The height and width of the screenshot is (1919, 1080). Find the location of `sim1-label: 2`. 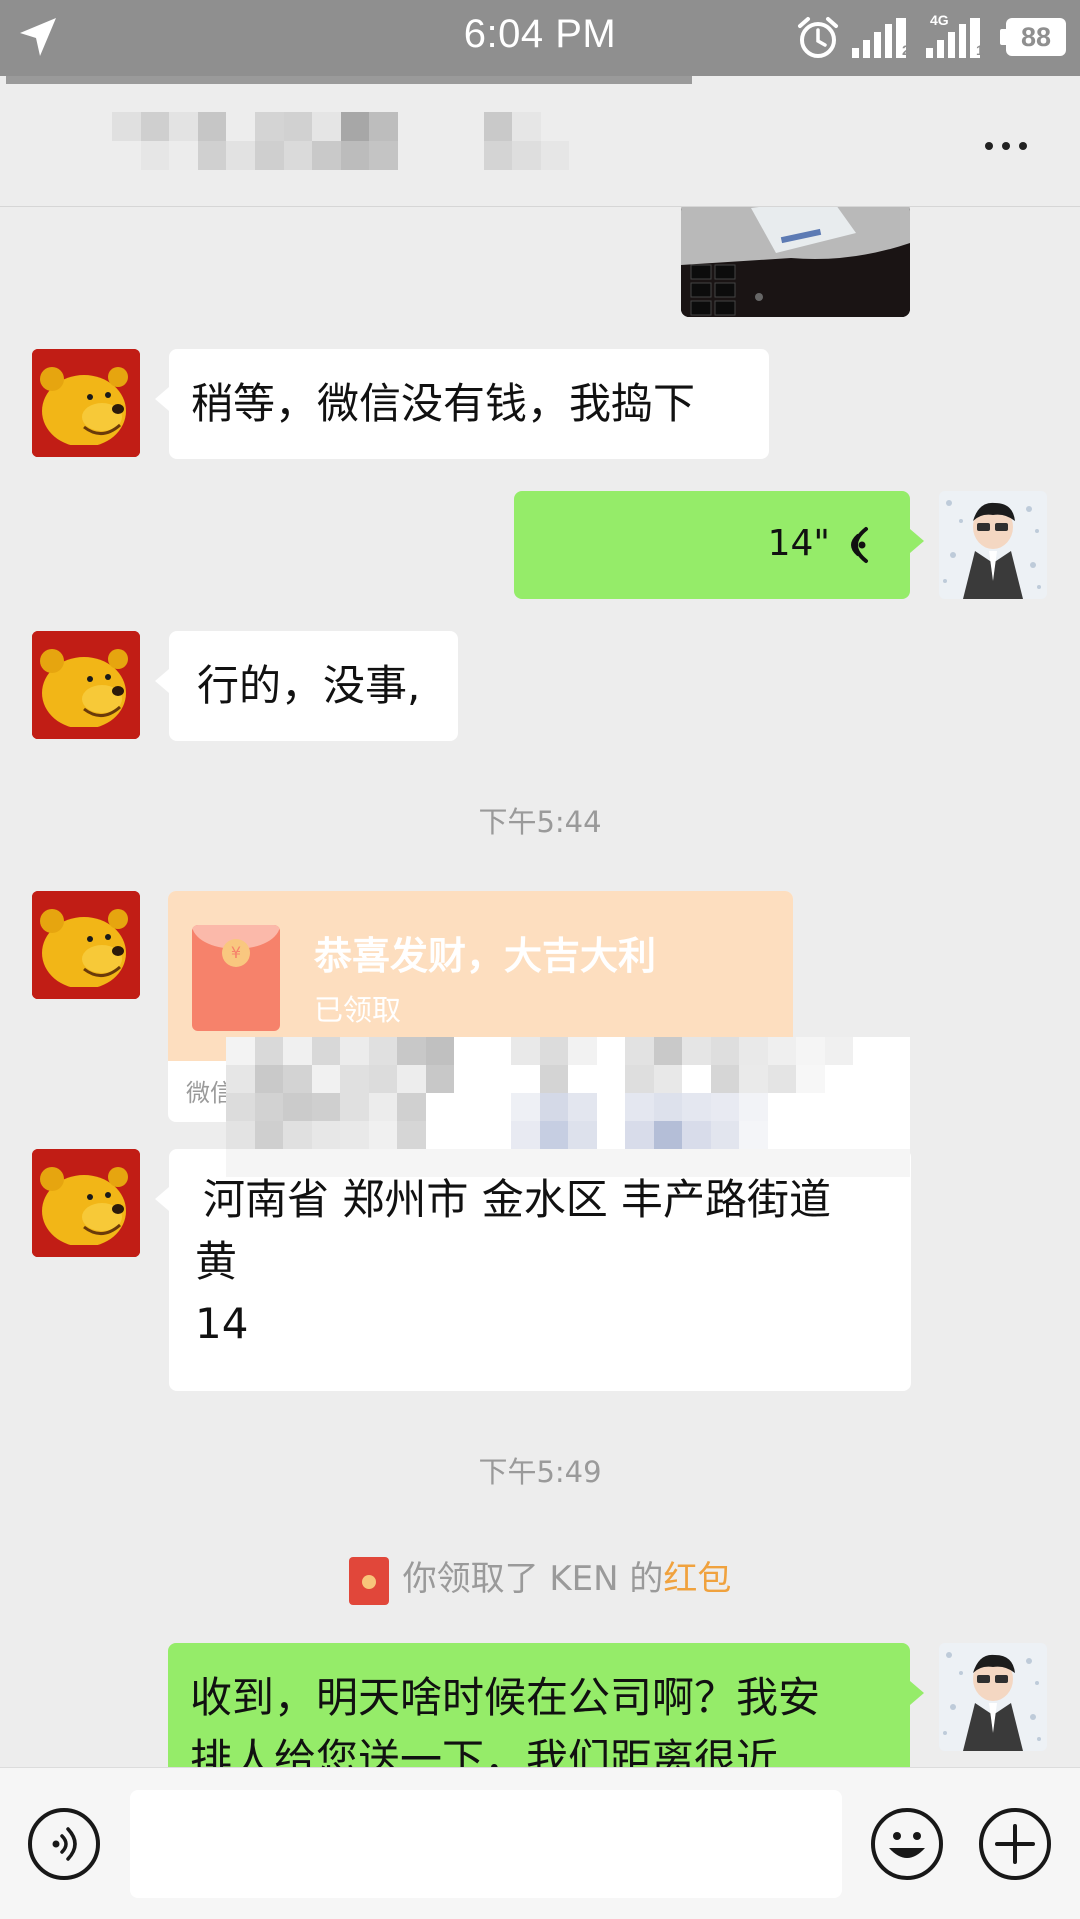

sim1-label: 2 is located at coordinates (906, 50).